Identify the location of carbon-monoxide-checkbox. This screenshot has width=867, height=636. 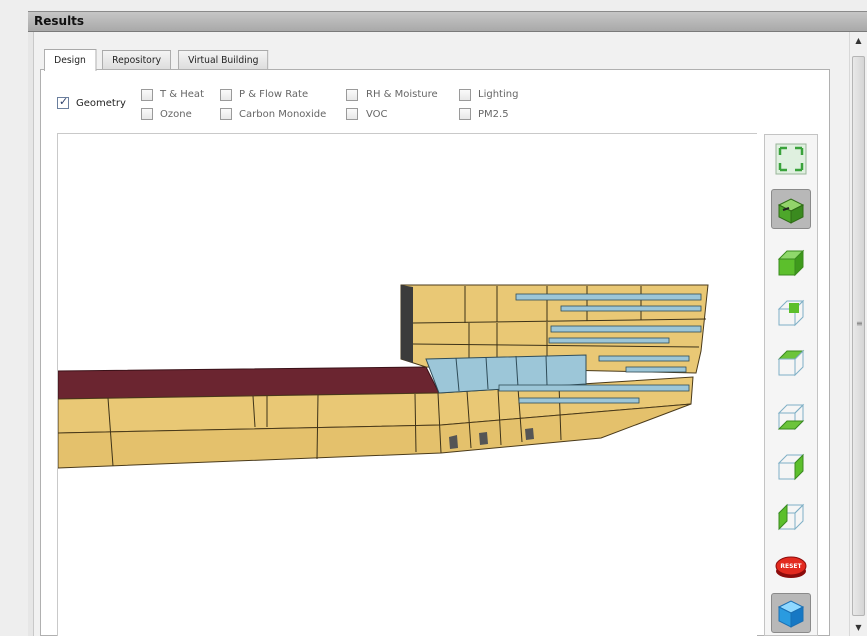
(226, 114).